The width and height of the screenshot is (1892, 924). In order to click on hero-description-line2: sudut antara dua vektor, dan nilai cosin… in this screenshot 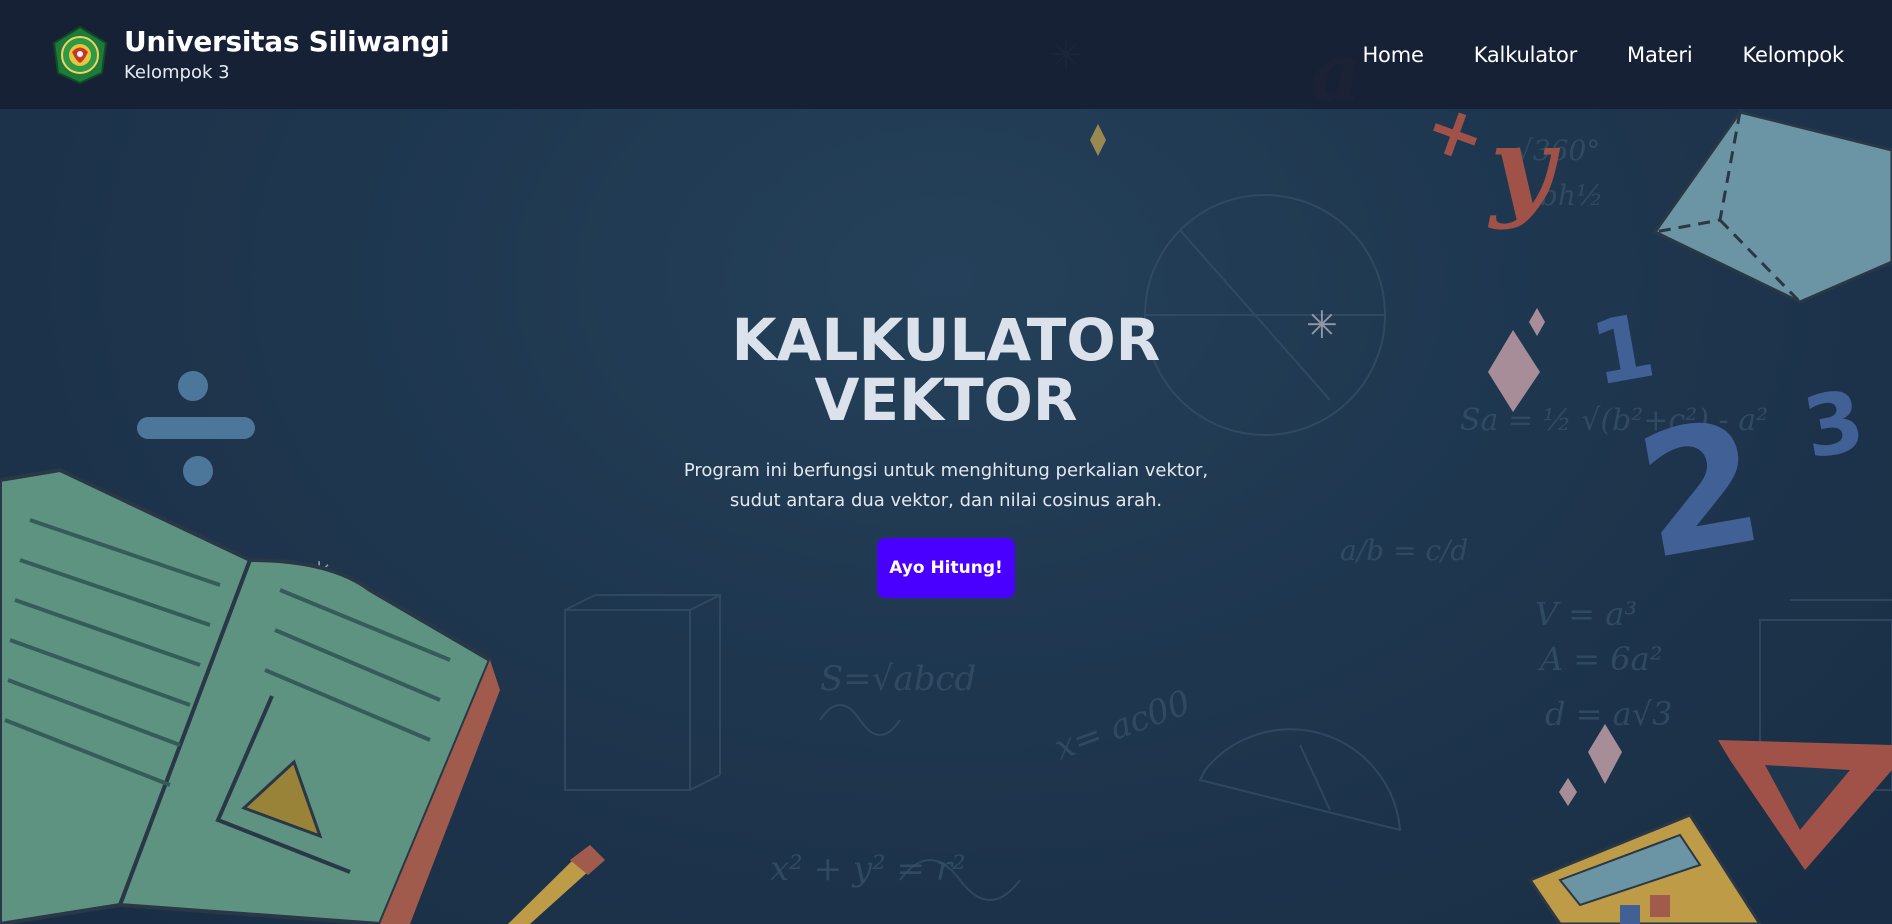, I will do `click(946, 500)`.